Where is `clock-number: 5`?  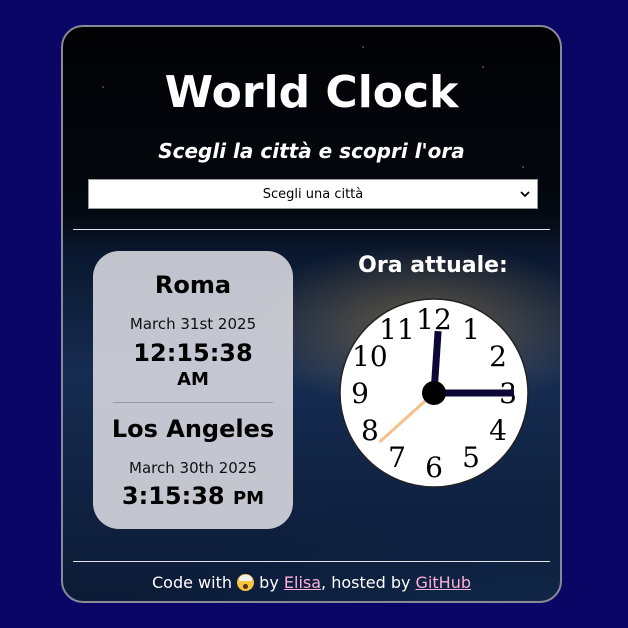
clock-number: 5 is located at coordinates (471, 457).